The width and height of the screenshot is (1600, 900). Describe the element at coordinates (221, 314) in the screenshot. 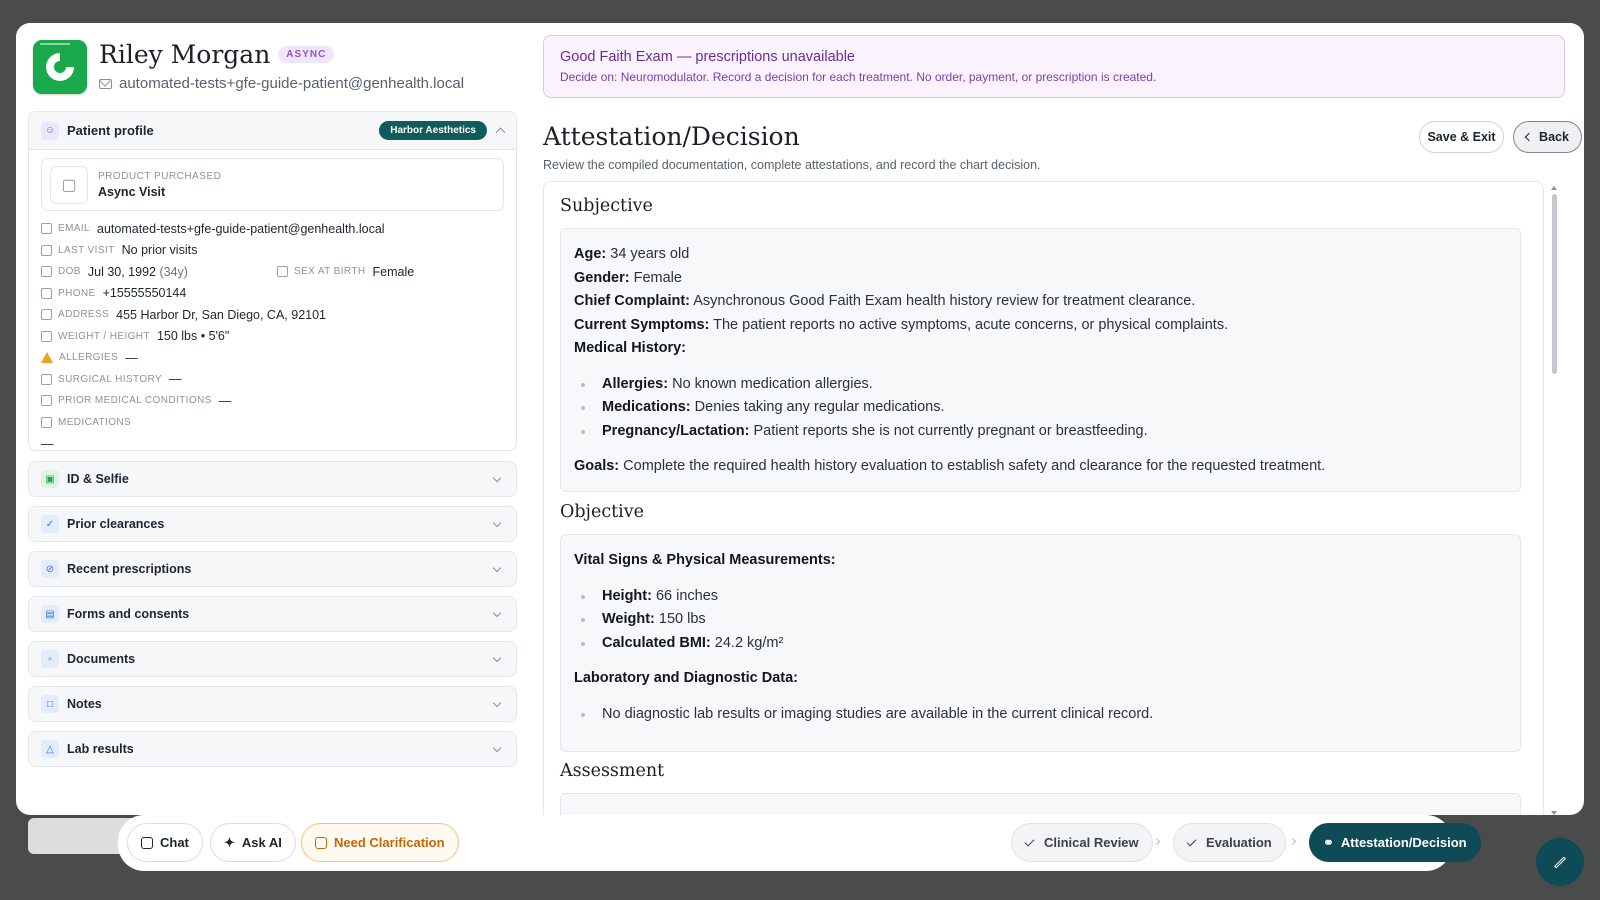

I see `field-value: 455 Harbor Dr, San Diego, CA, 92101` at that location.